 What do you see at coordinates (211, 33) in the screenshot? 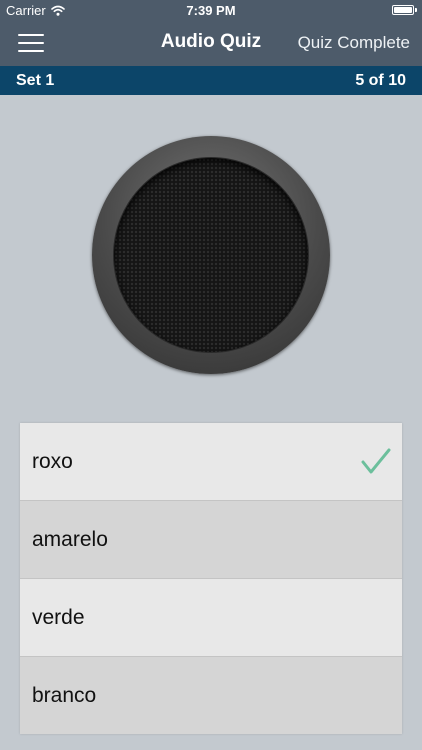
I see `navigation-bar: Carrier 7:39 PM Audio Quiz Quiz Complete` at bounding box center [211, 33].